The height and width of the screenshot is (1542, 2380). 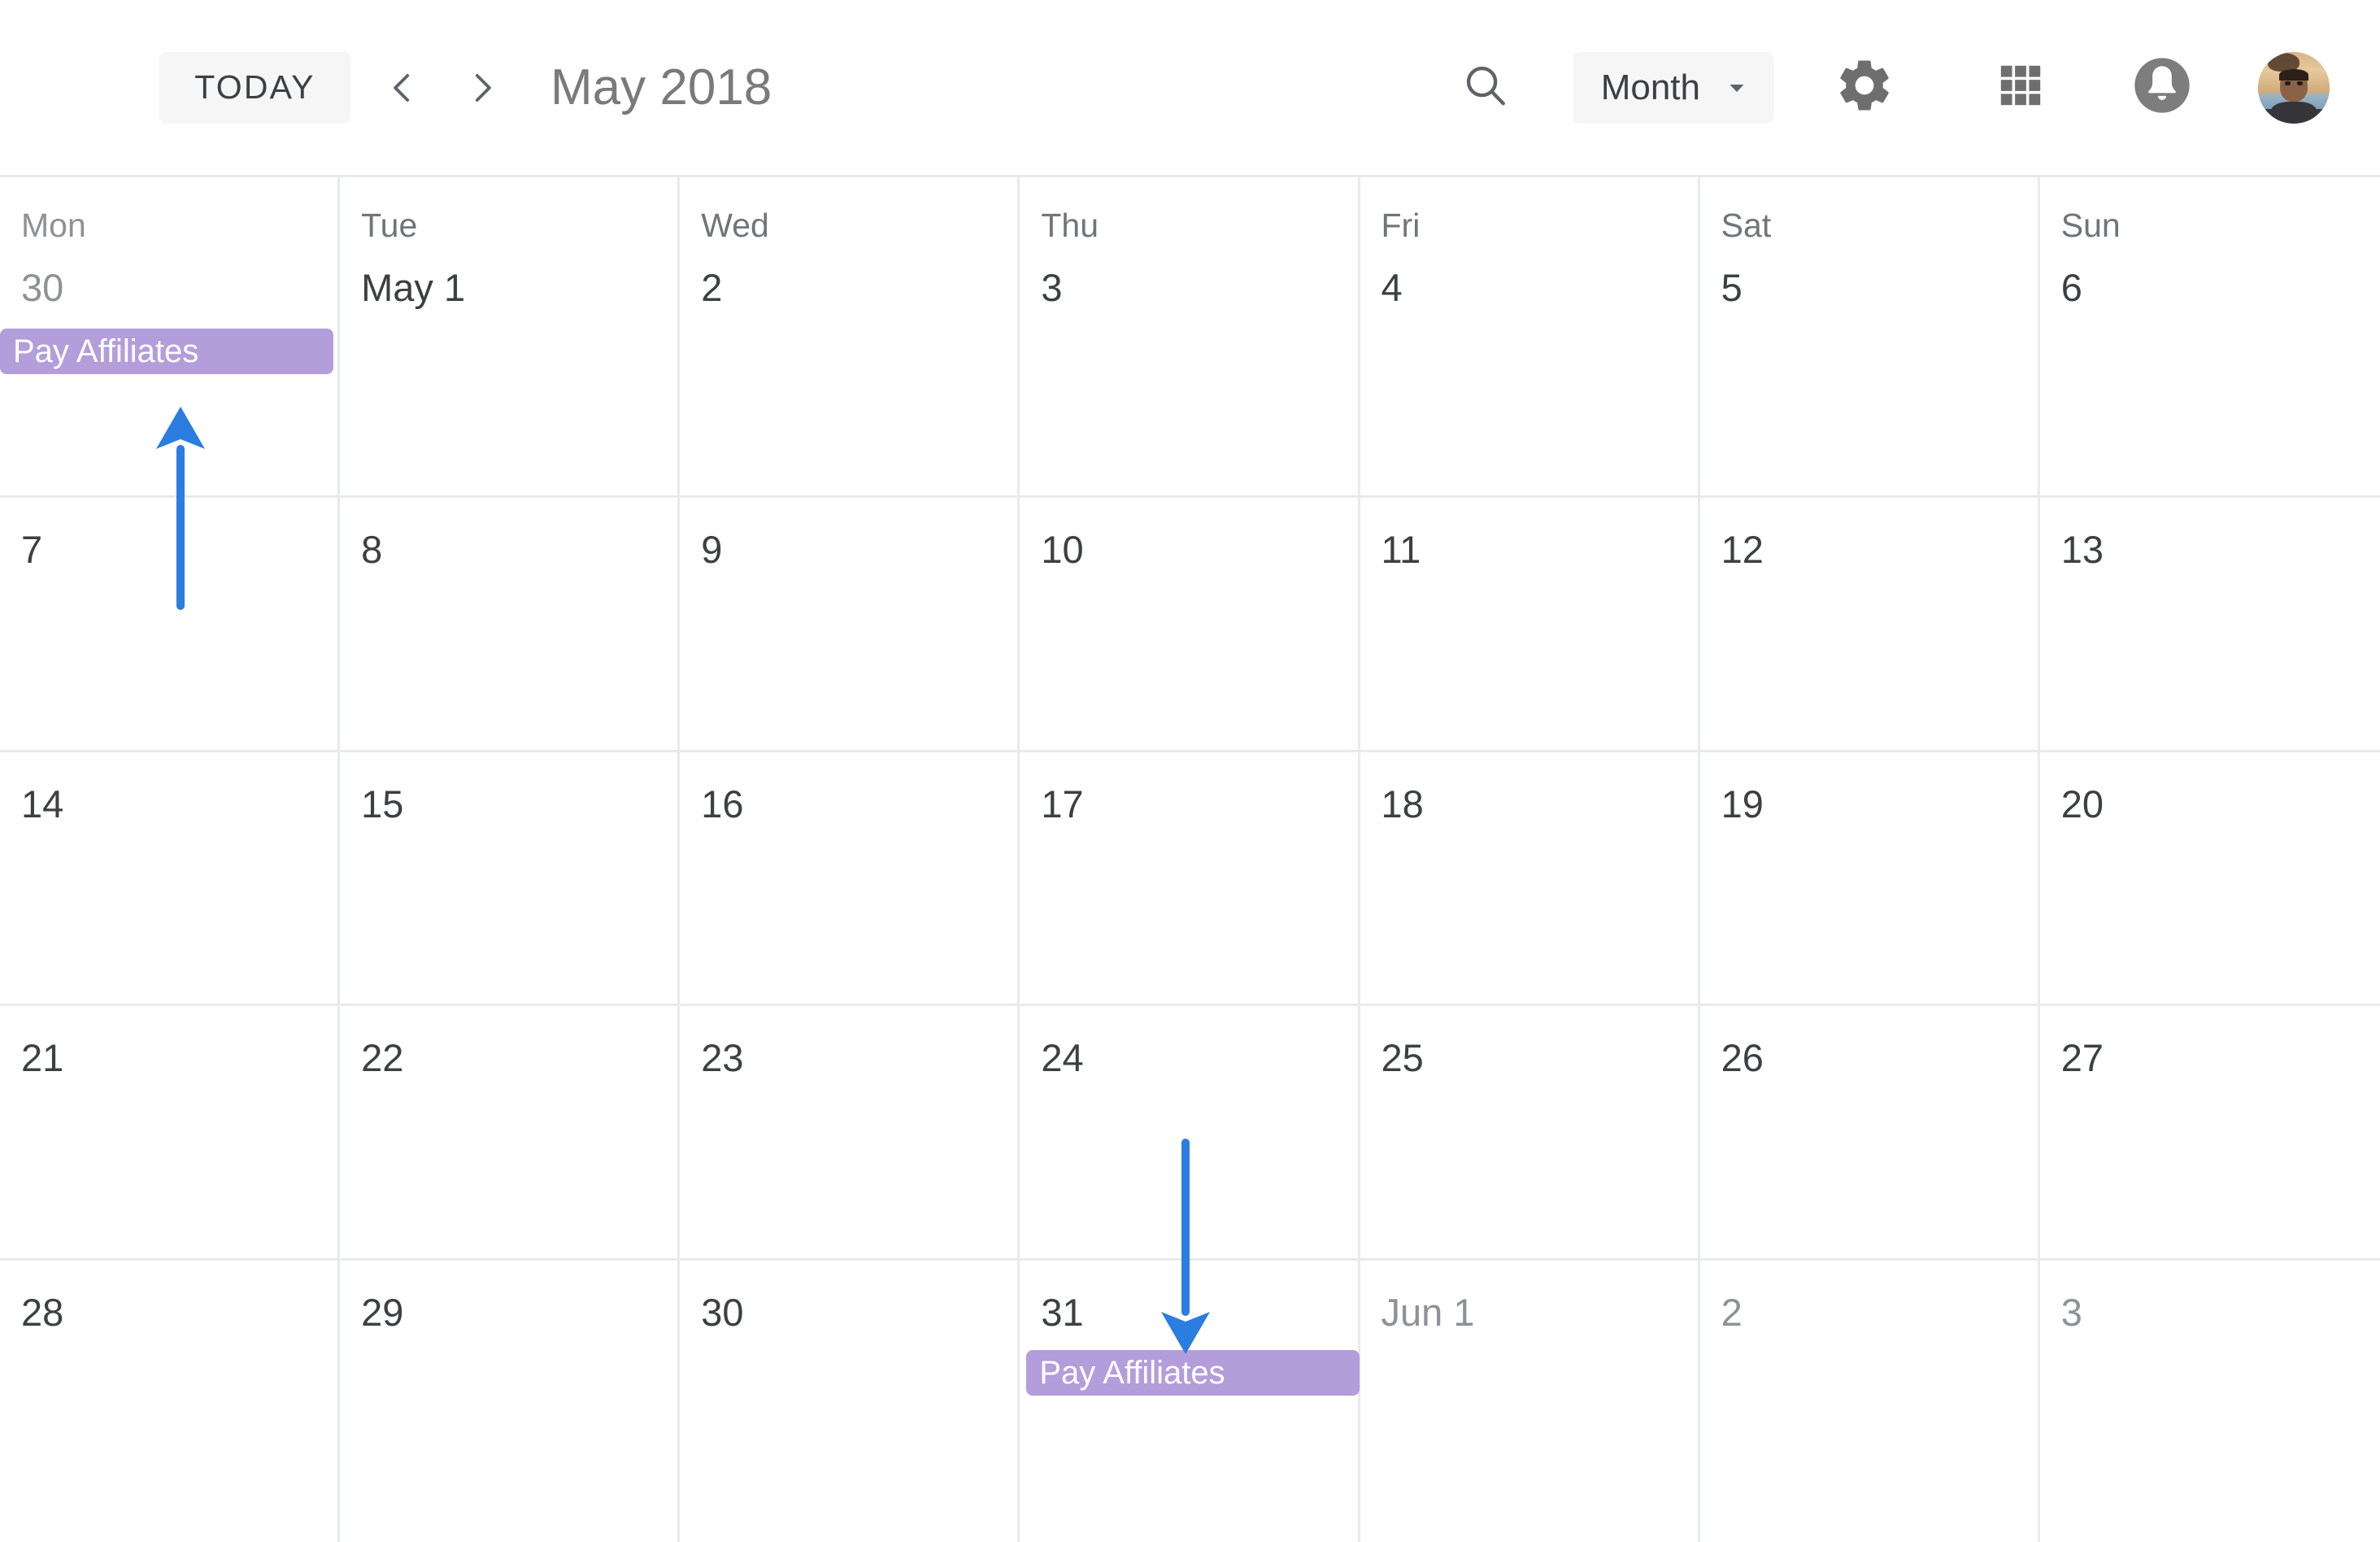 I want to click on day-number: 22, so click(x=383, y=1057).